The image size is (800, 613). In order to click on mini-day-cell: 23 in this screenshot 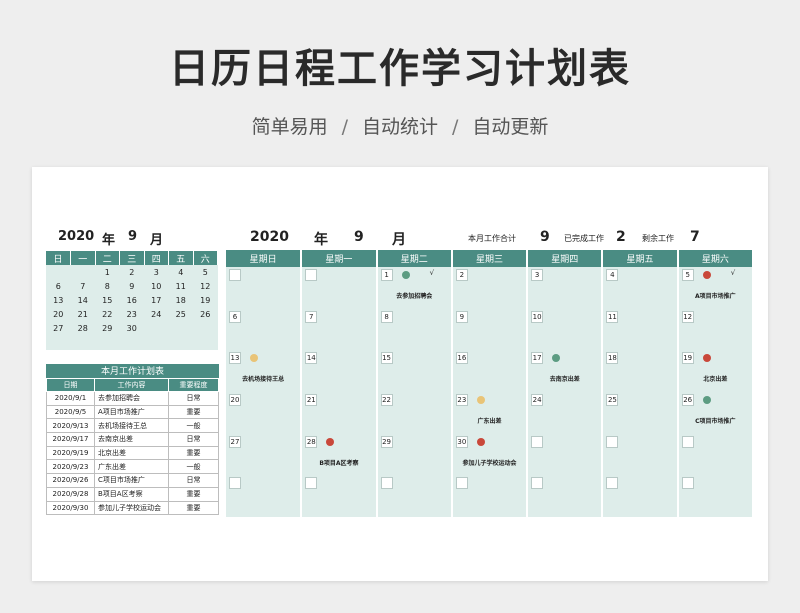, I will do `click(132, 314)`.